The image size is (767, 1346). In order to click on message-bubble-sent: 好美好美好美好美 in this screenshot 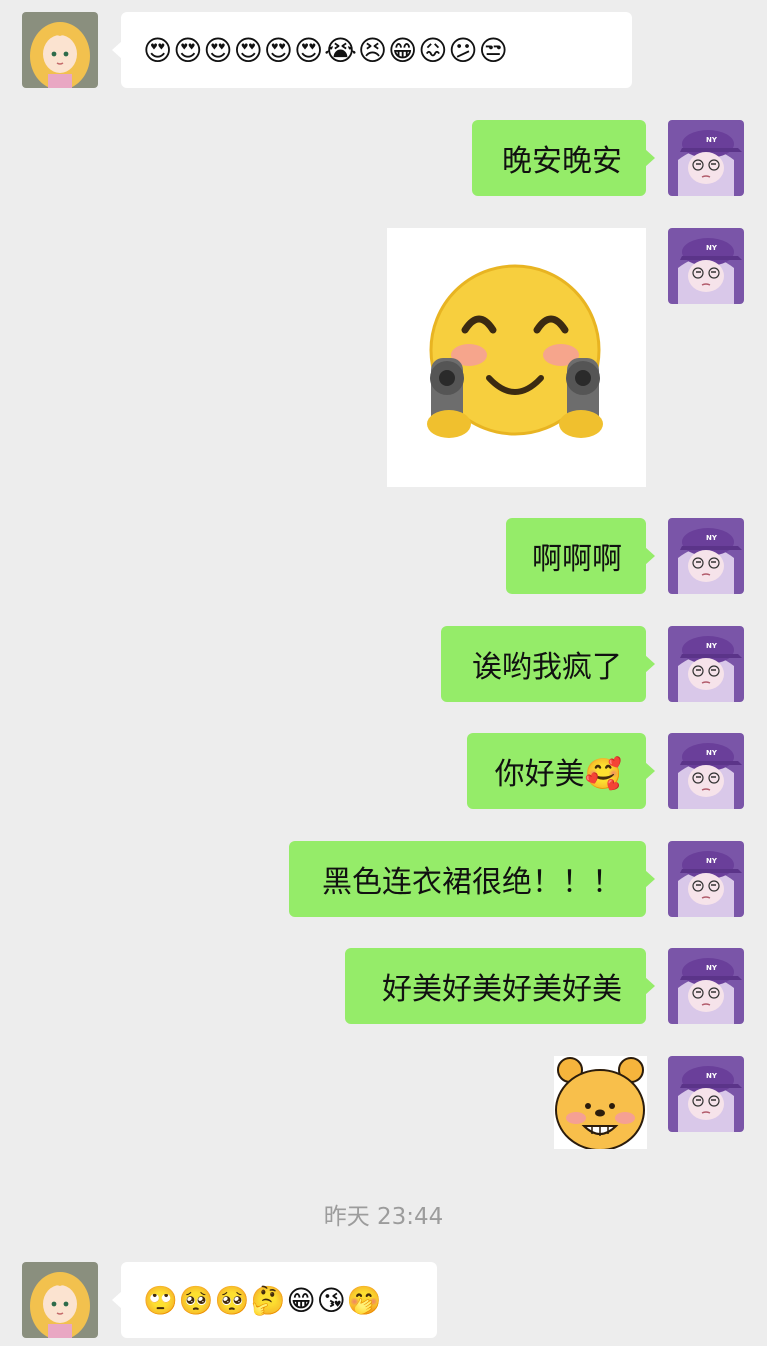, I will do `click(500, 986)`.